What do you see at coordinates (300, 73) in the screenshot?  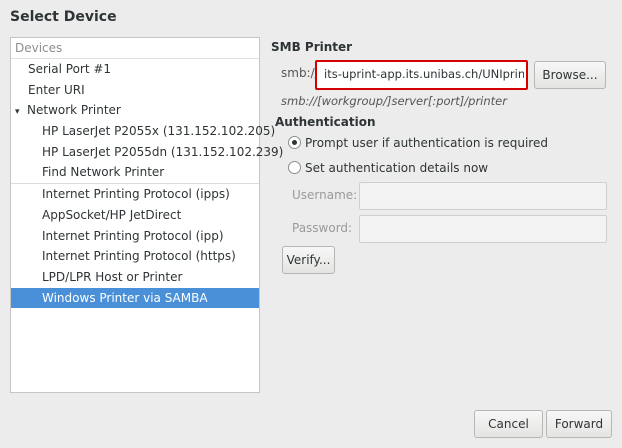 I see `smb-prefix-label: smb://` at bounding box center [300, 73].